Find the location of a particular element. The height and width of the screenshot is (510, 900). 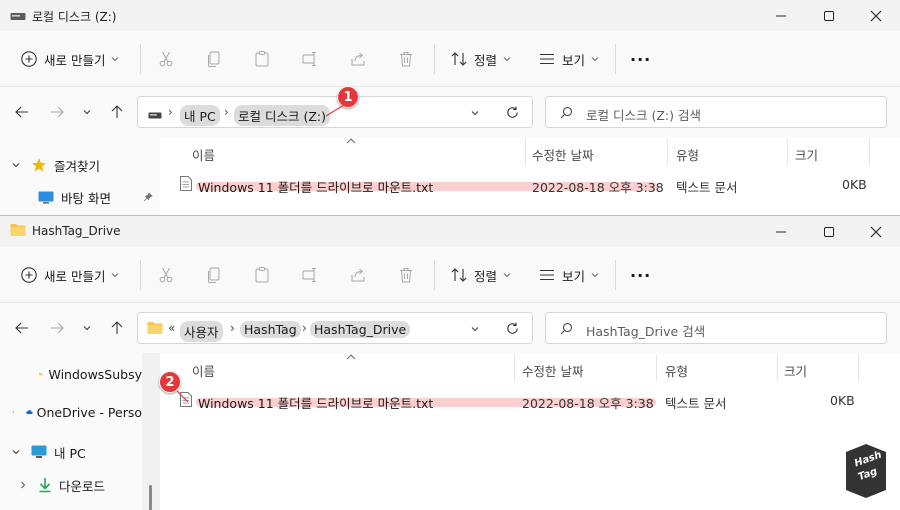

navigation-bar: › 내 PC › 로컬 디스크 (Z:) 로컬 디스크 (Z:) 검색 is located at coordinates (450, 112).